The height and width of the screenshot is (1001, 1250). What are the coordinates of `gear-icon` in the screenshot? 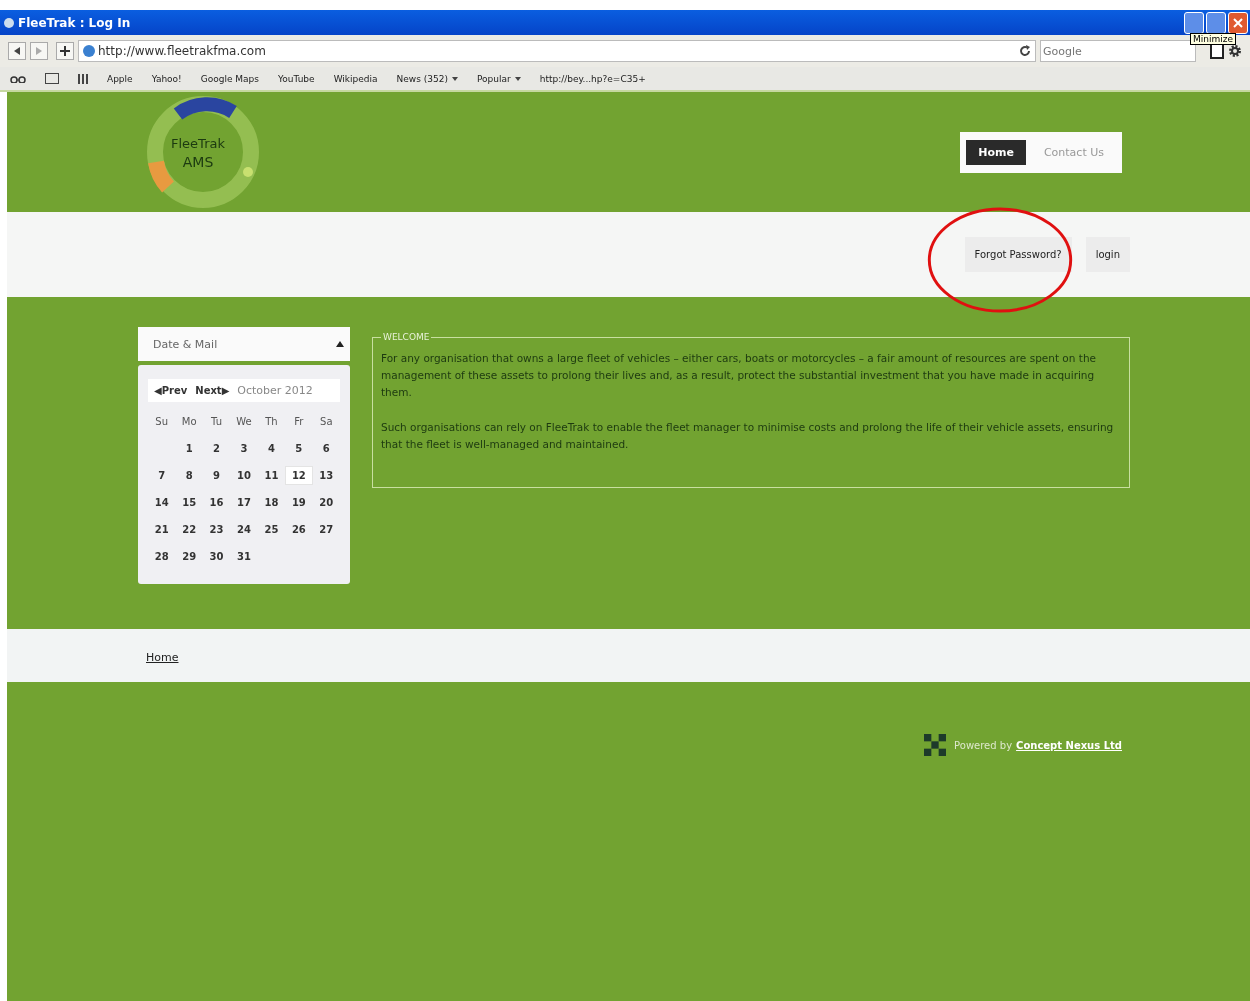 It's located at (1235, 51).